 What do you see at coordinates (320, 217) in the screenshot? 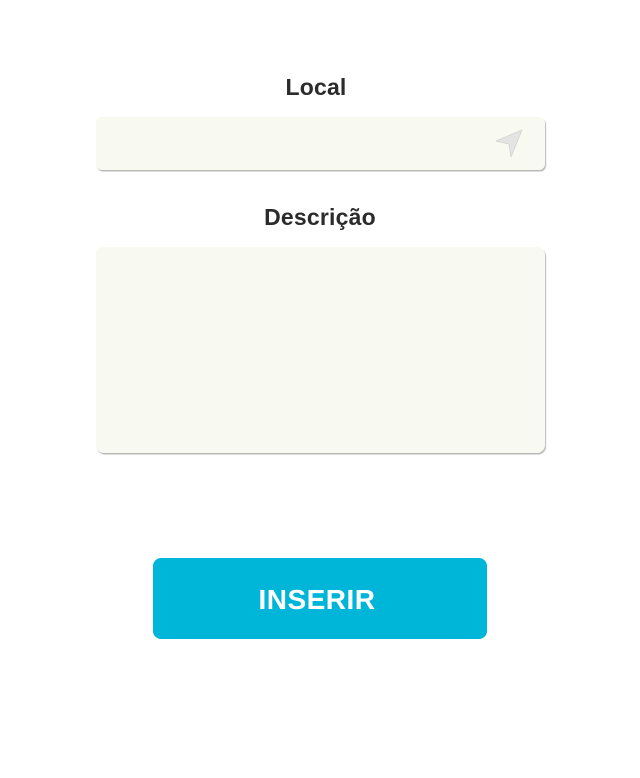
I see `description-label: Descrição` at bounding box center [320, 217].